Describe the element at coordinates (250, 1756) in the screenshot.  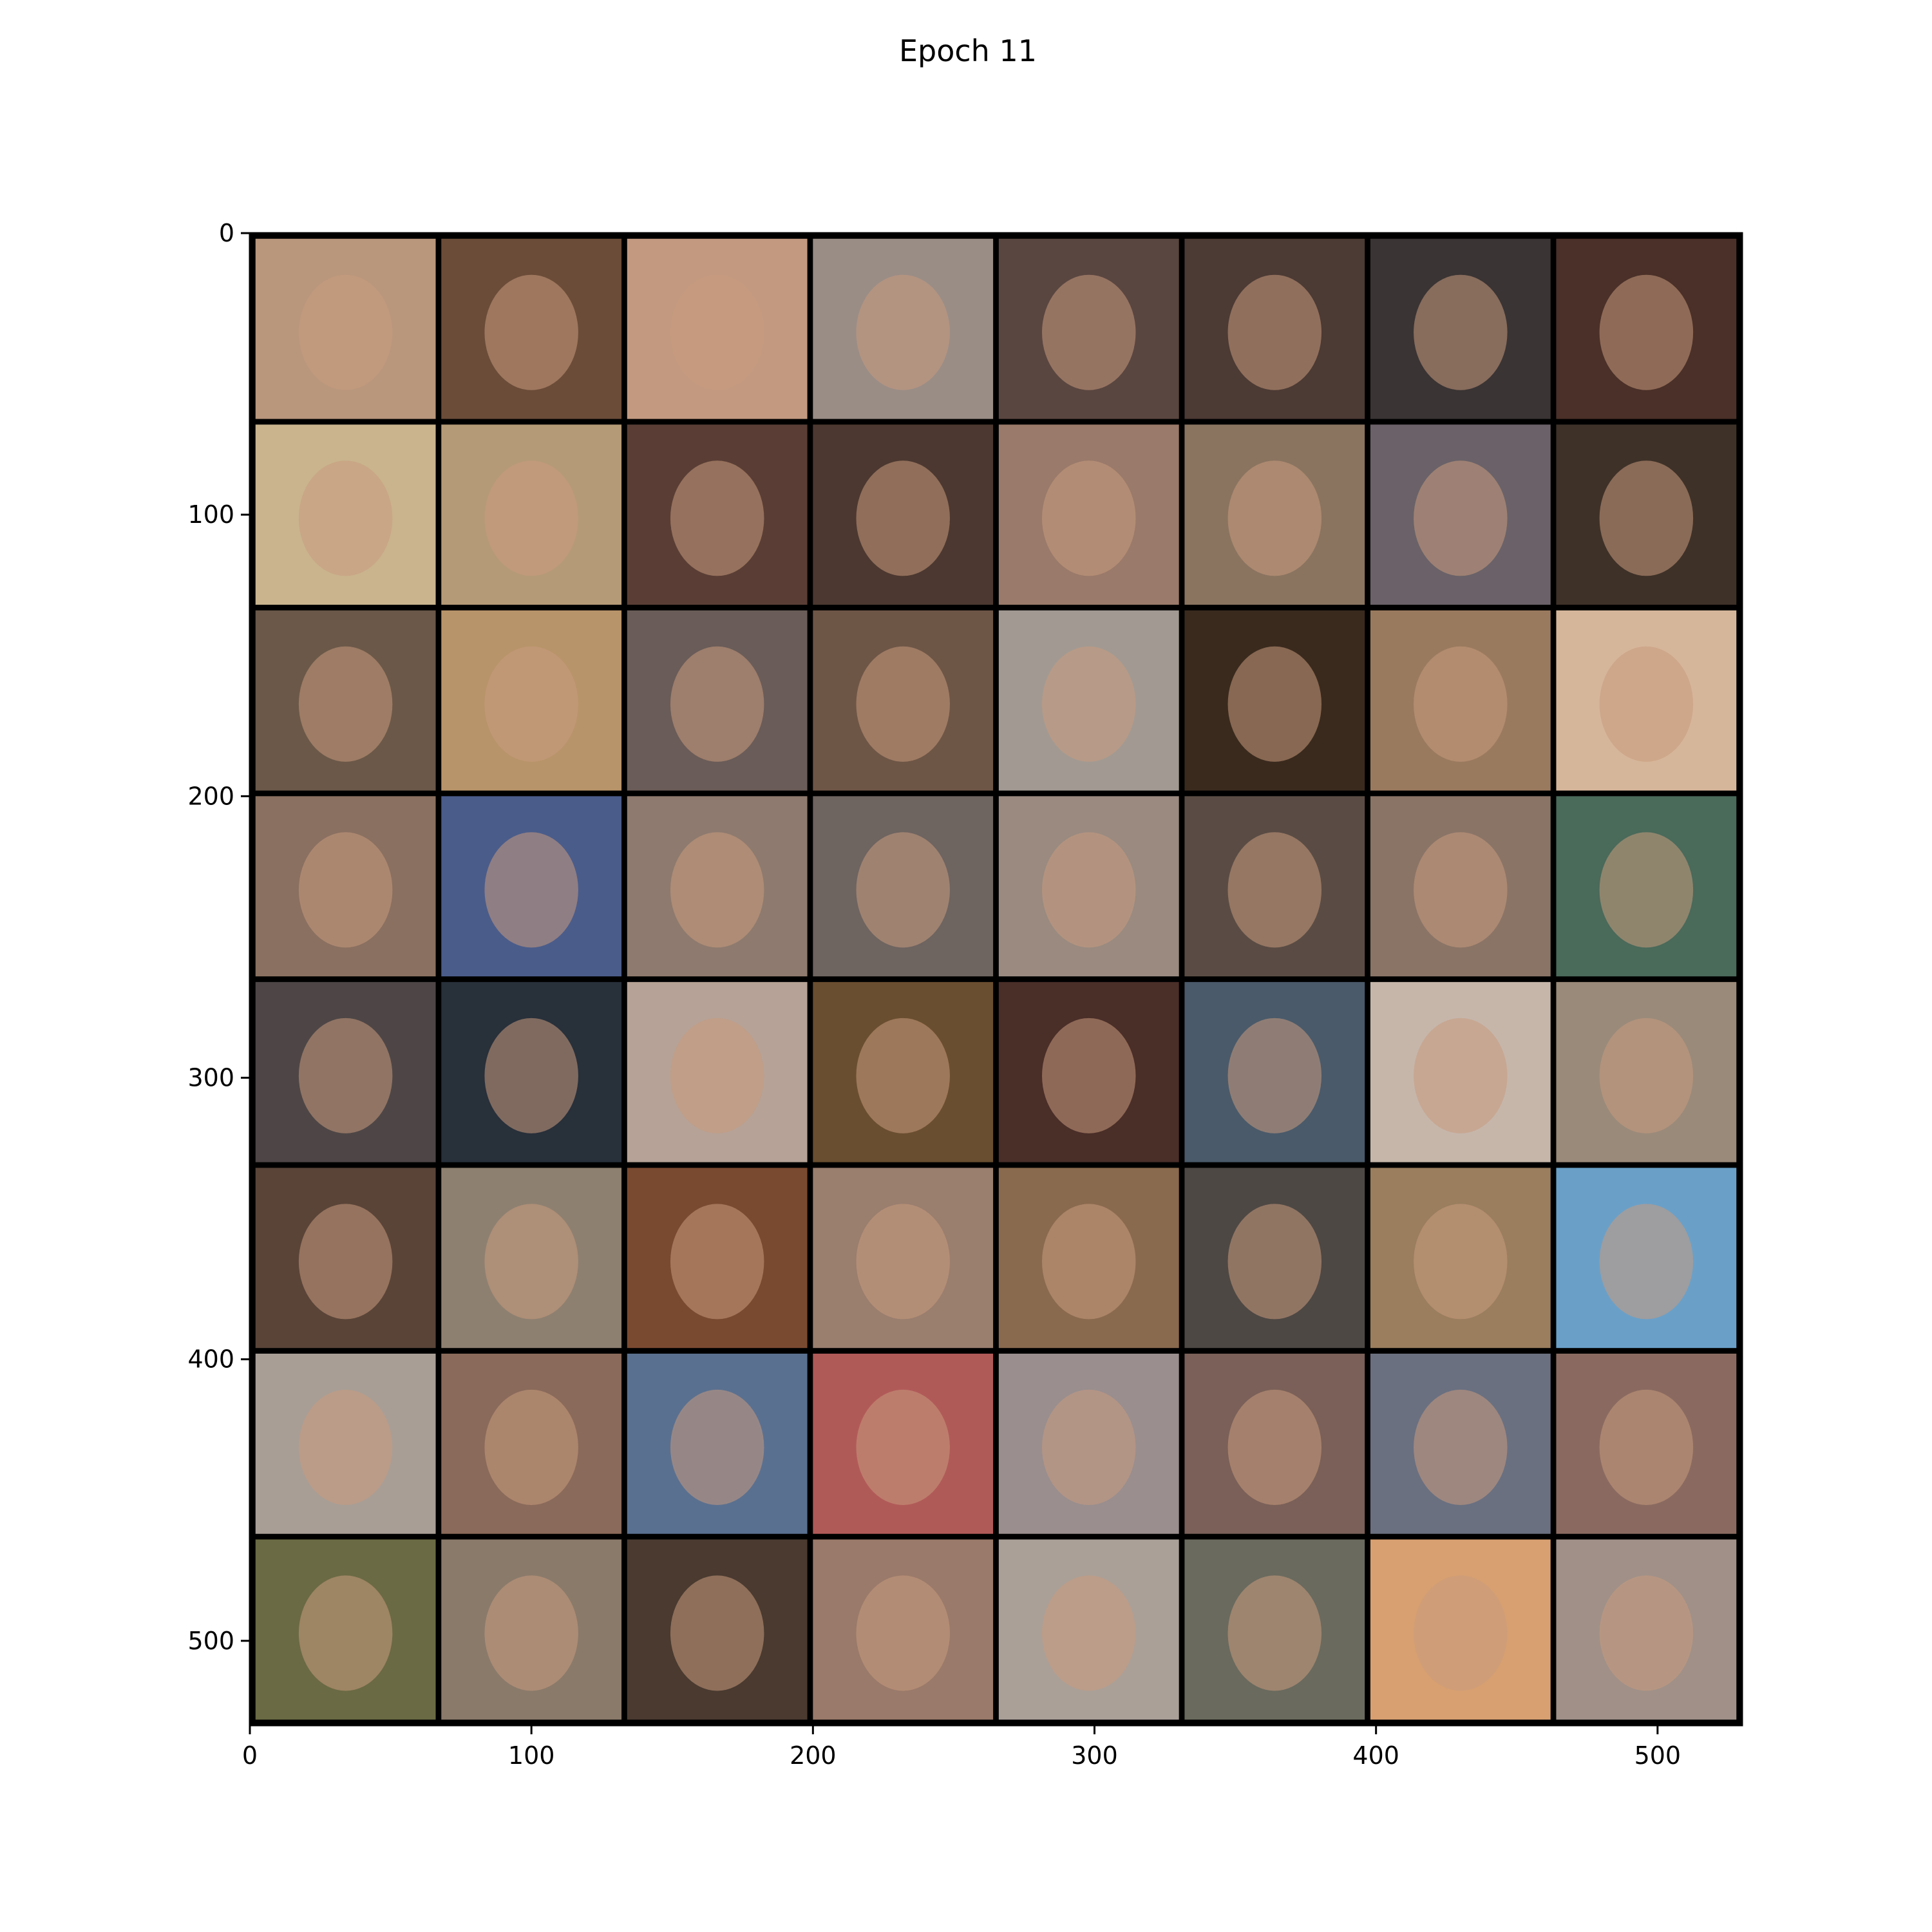
I see `x-tick-label: 0` at that location.